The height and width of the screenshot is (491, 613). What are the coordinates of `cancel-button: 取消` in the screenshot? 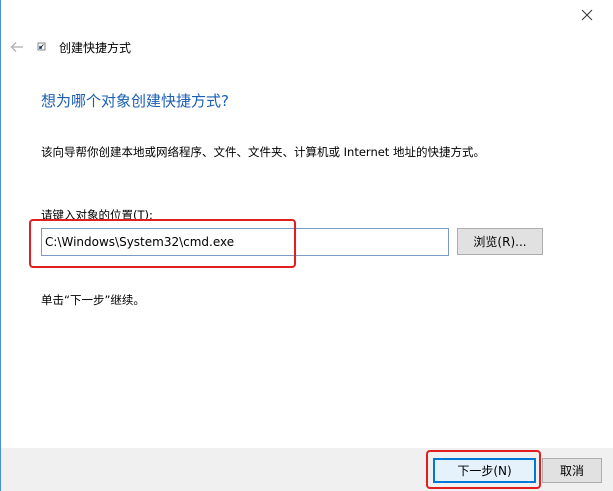 It's located at (572, 470).